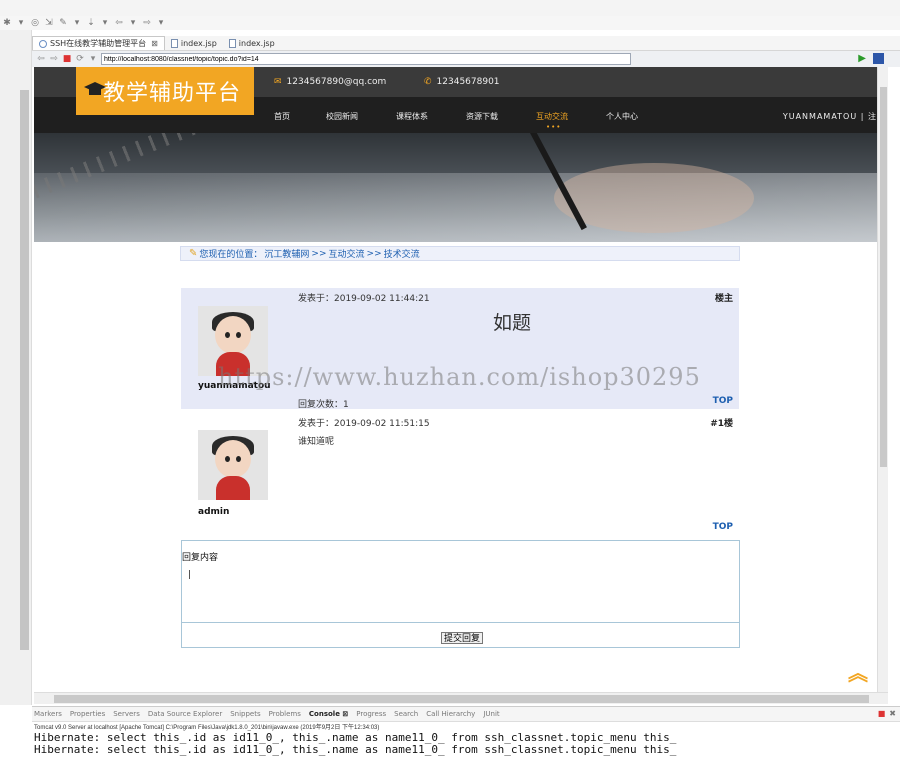  Describe the element at coordinates (878, 58) in the screenshot. I see `browser-menu-icon` at that location.